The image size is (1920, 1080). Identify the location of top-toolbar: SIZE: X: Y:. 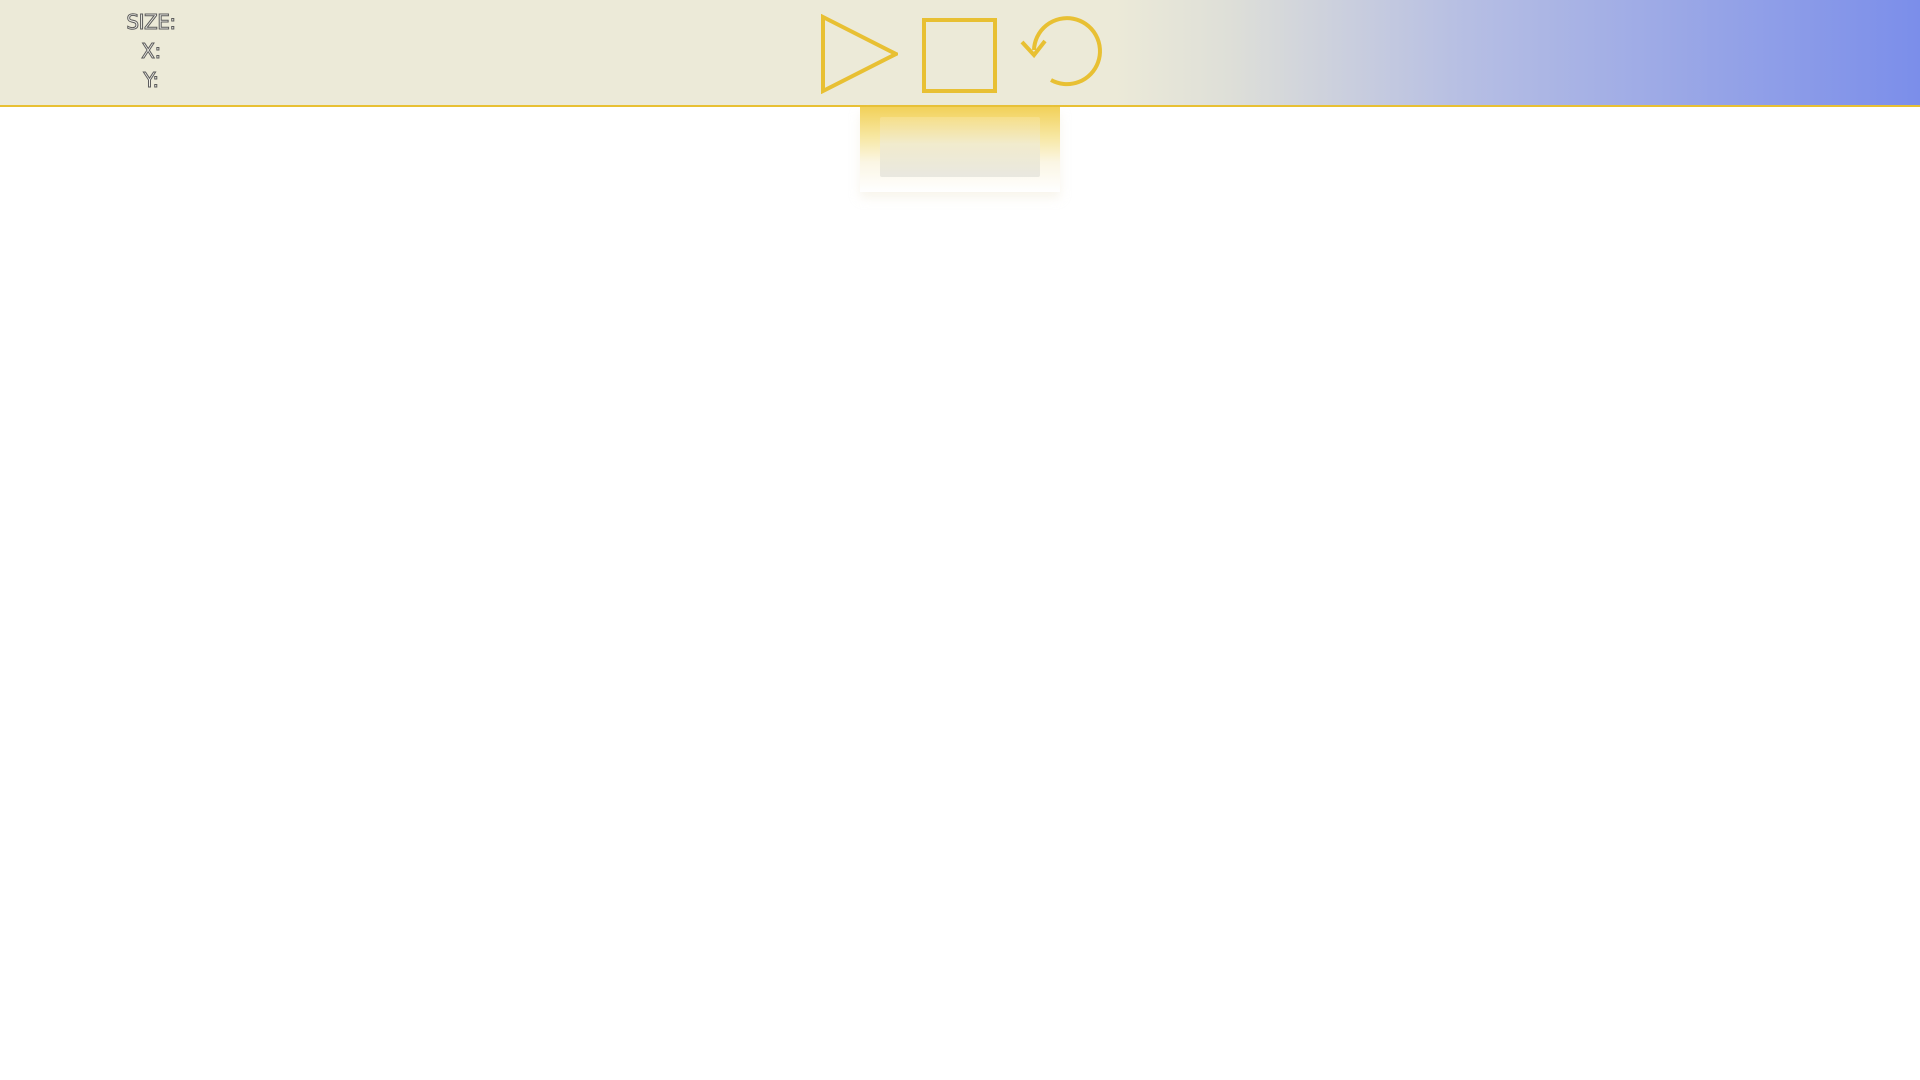
(960, 53).